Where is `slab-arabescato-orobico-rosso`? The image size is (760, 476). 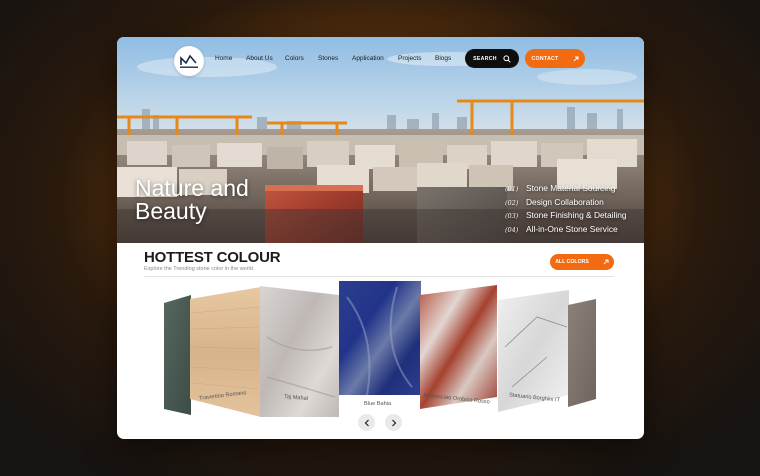 slab-arabescato-orobico-rosso is located at coordinates (458, 347).